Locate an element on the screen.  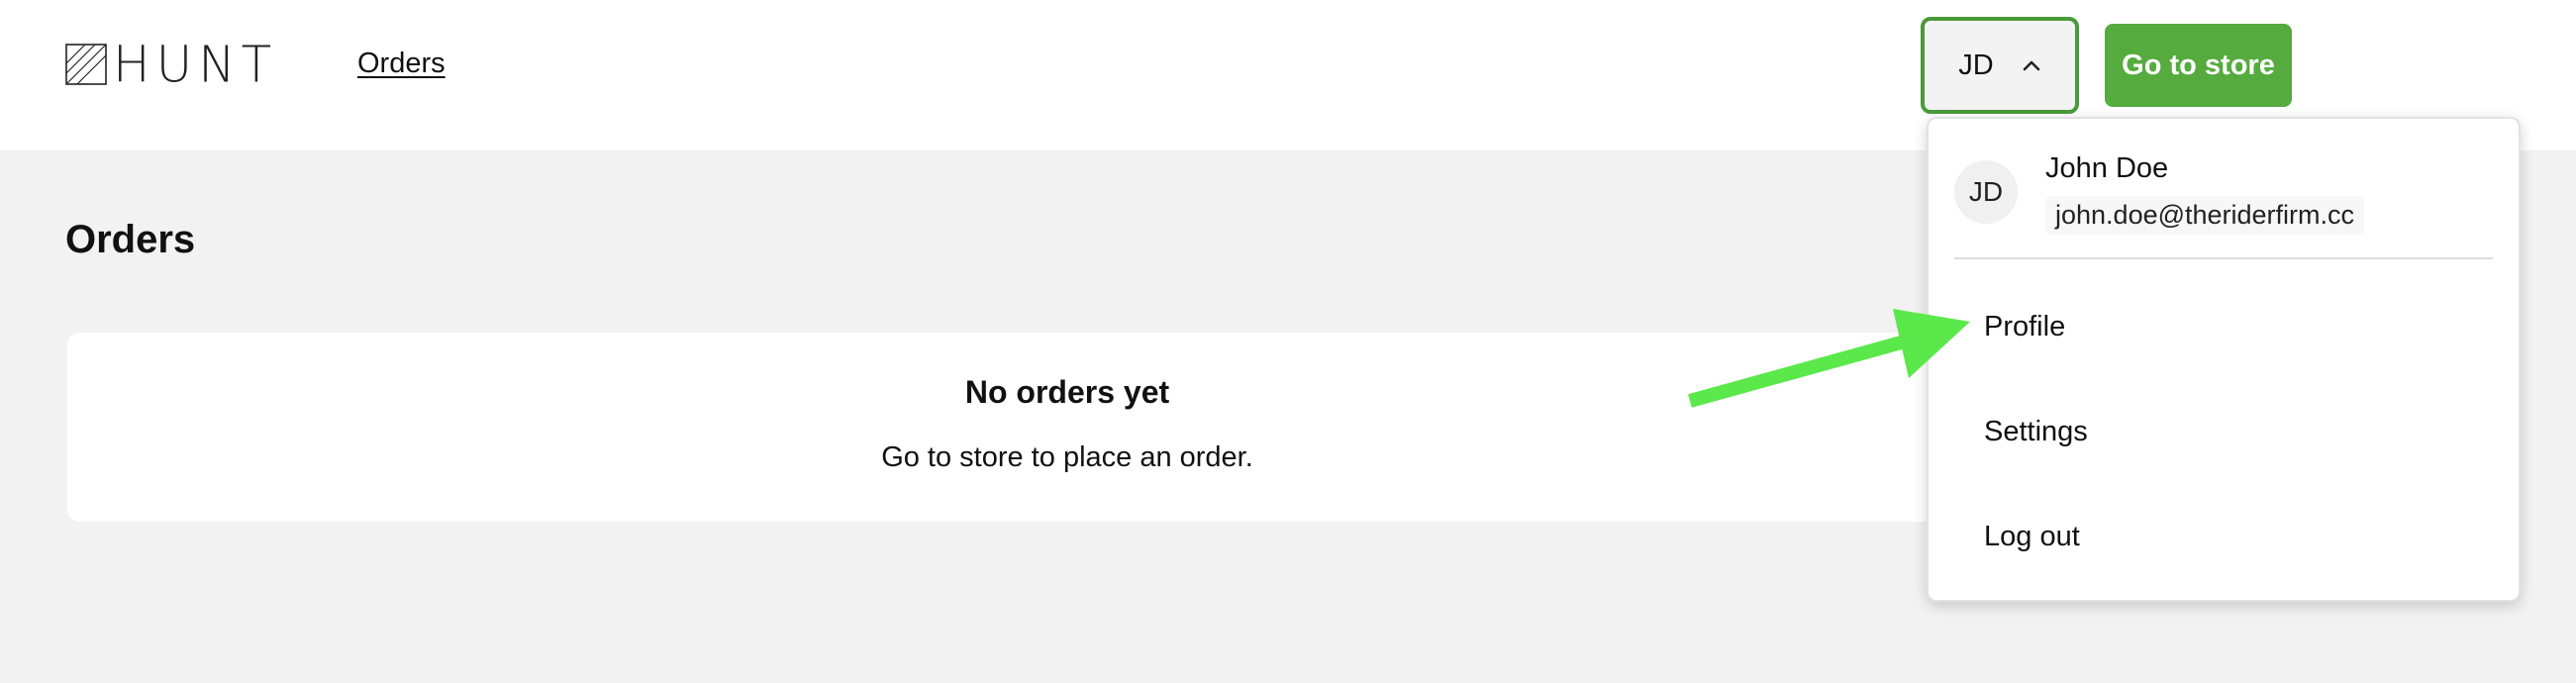
user-initials: JD is located at coordinates (1976, 65).